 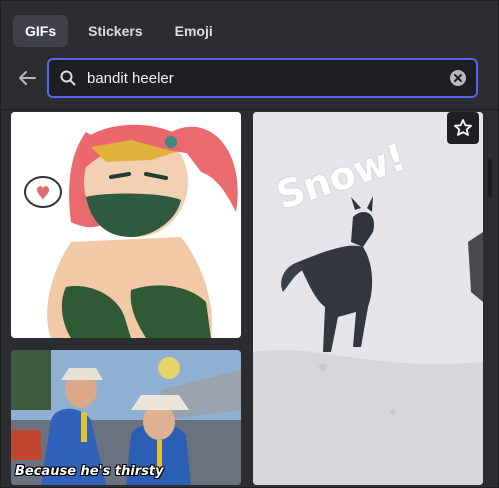 What do you see at coordinates (267, 78) in the screenshot?
I see `search-input` at bounding box center [267, 78].